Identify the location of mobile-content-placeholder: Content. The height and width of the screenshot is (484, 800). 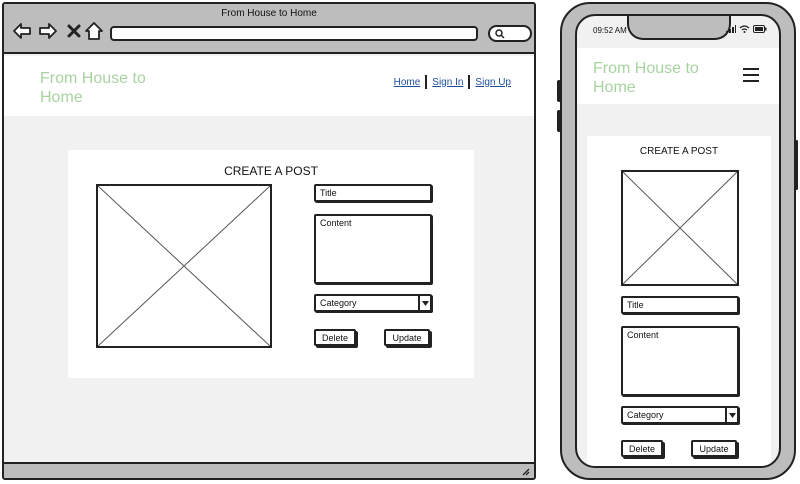
(643, 335).